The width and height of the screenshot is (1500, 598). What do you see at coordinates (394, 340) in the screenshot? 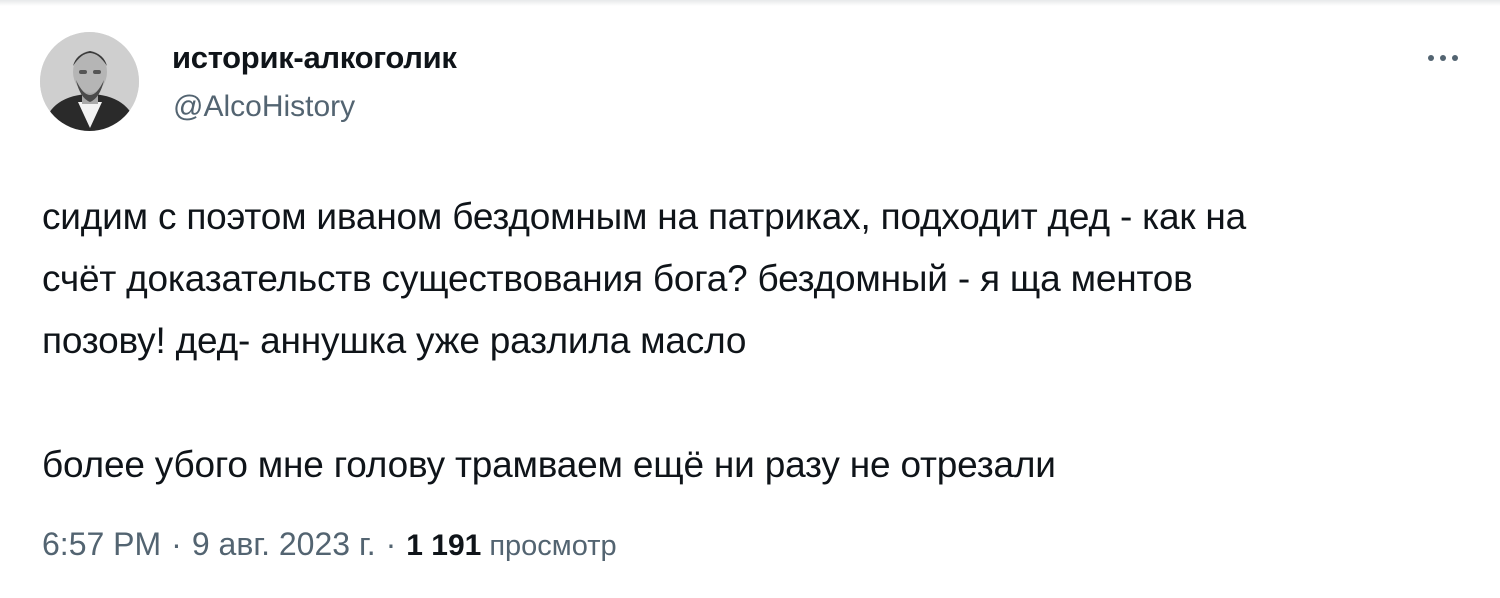
I see `tweet-line: позову! дед- аннушка уже разлила масло` at bounding box center [394, 340].